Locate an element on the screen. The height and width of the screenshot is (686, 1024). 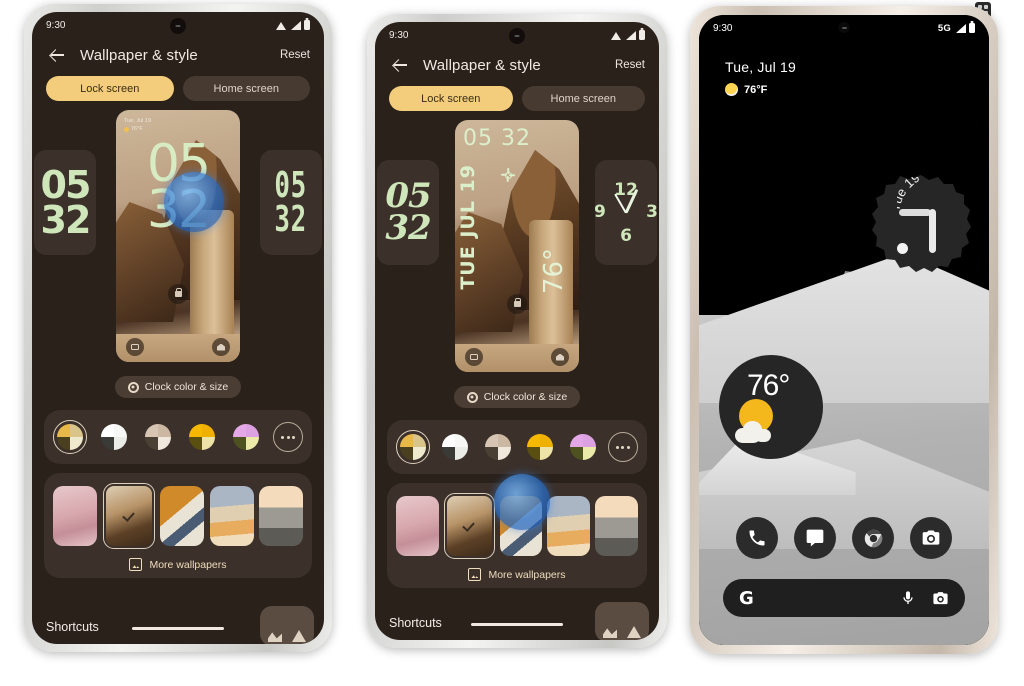
preview-time: 05 32 is located at coordinates (497, 138).